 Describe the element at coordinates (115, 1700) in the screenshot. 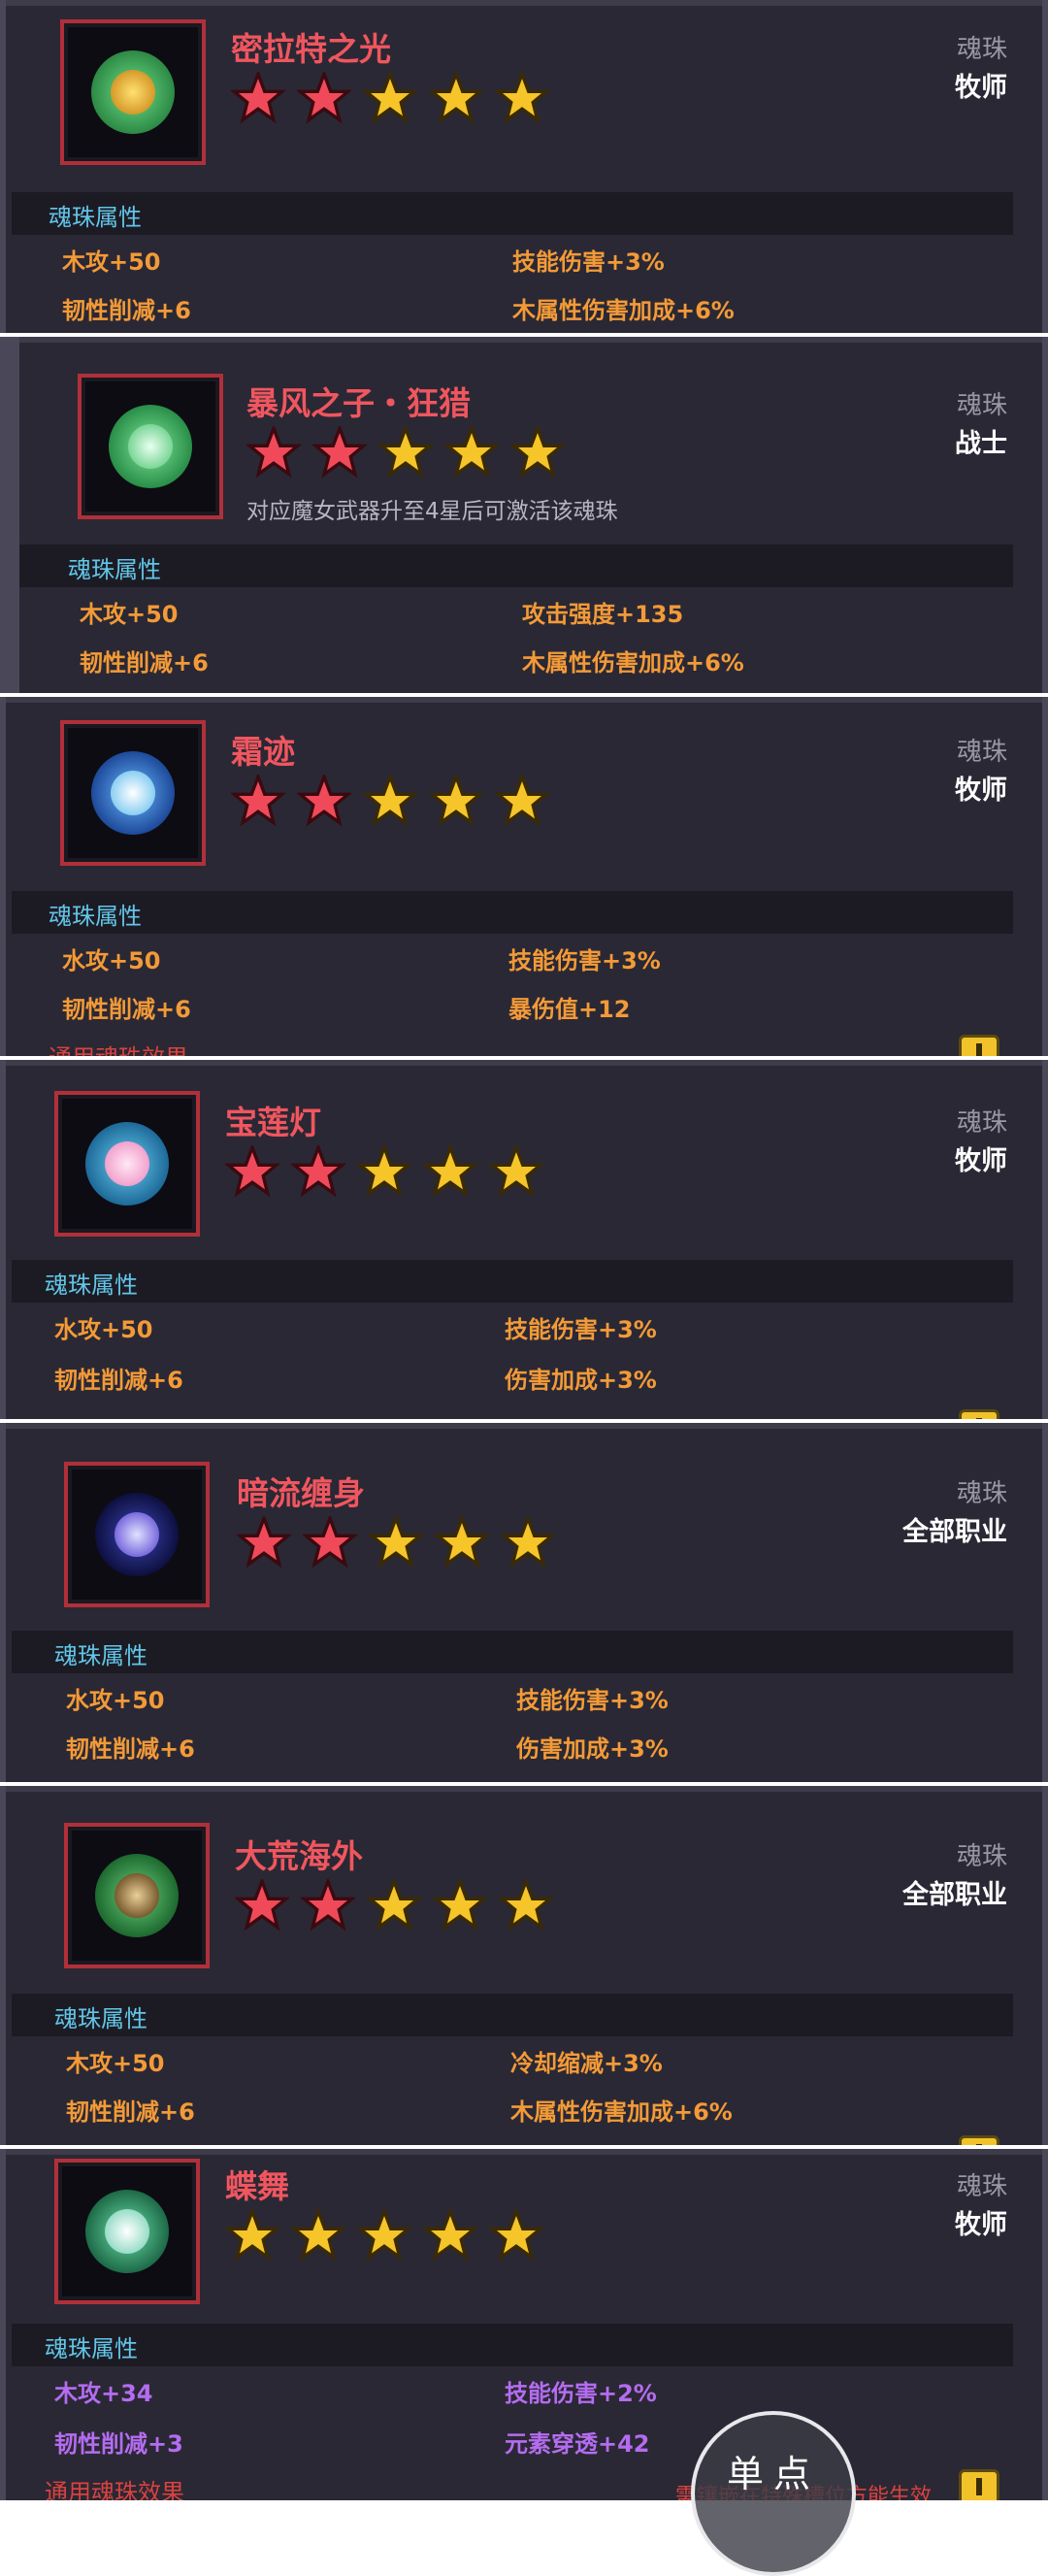

I see `stat-1: 水攻+50` at that location.